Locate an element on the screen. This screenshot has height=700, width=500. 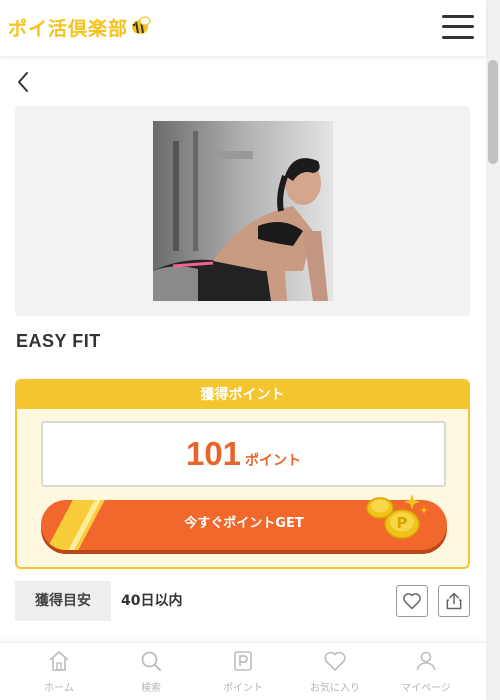
app-header: ポイ活倶楽部 is located at coordinates (243, 28).